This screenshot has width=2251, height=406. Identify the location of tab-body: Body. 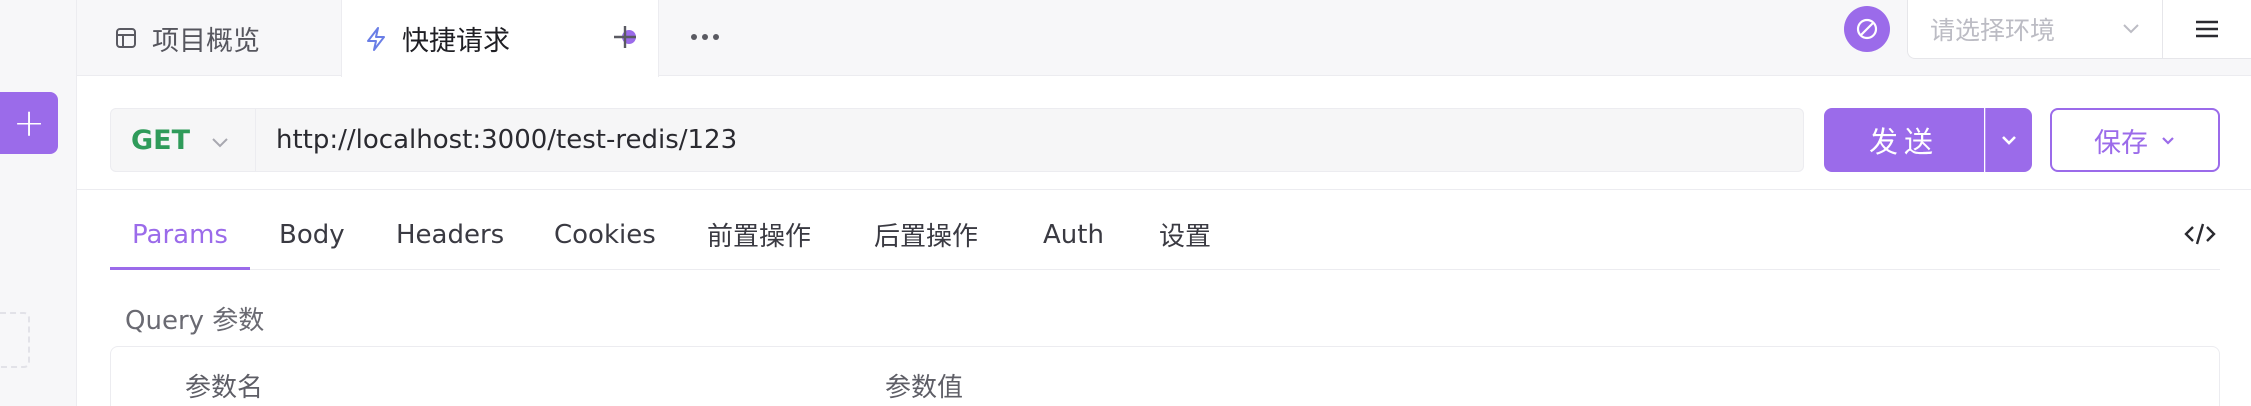
(312, 234).